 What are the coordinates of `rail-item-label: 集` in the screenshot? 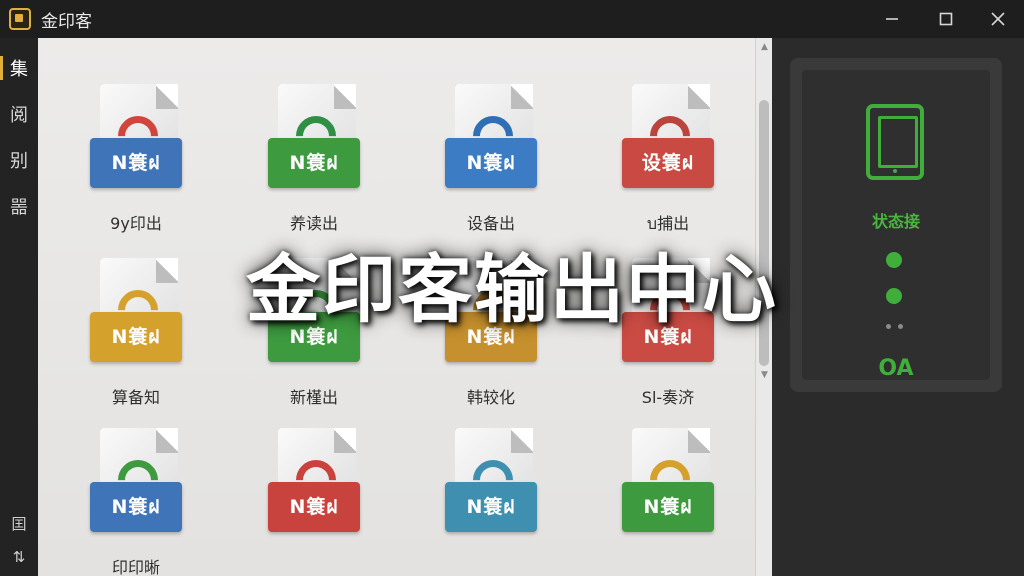 It's located at (19, 69).